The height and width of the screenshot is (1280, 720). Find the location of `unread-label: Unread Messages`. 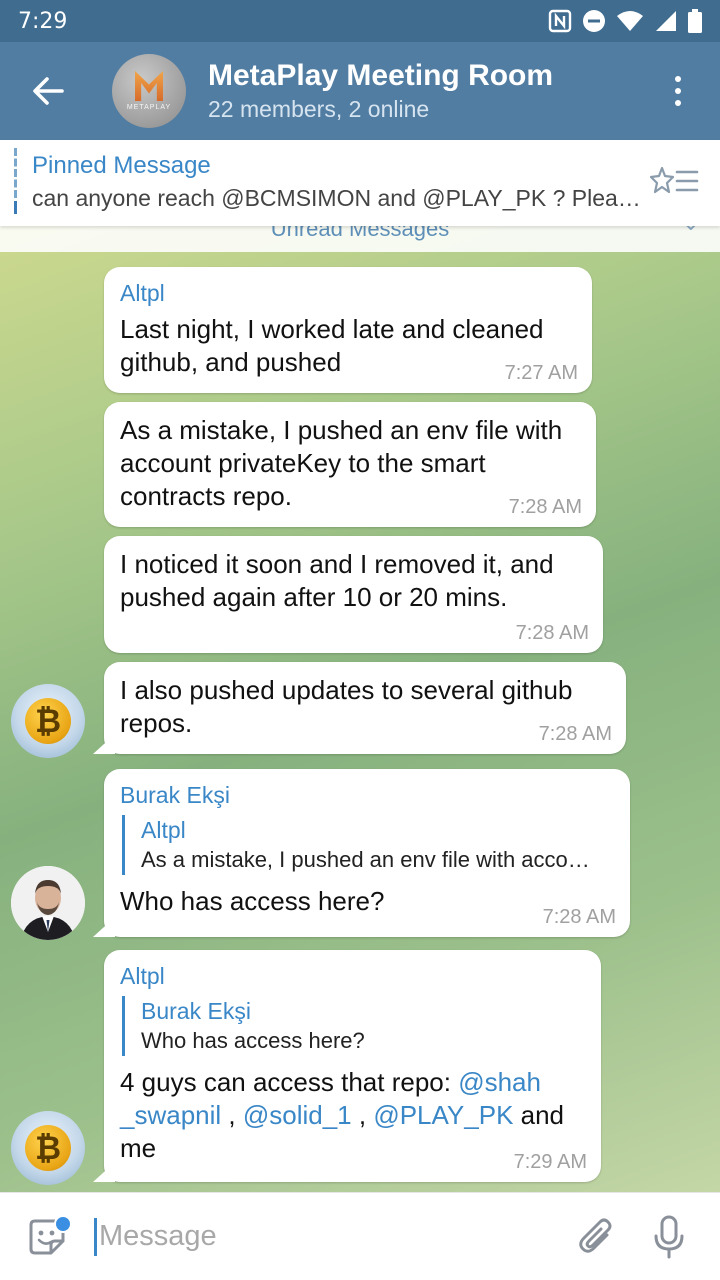

unread-label: Unread Messages is located at coordinates (360, 233).